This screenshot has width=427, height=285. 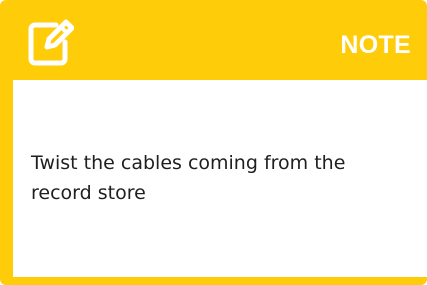 What do you see at coordinates (375, 45) in the screenshot?
I see `note-title: NOTE` at bounding box center [375, 45].